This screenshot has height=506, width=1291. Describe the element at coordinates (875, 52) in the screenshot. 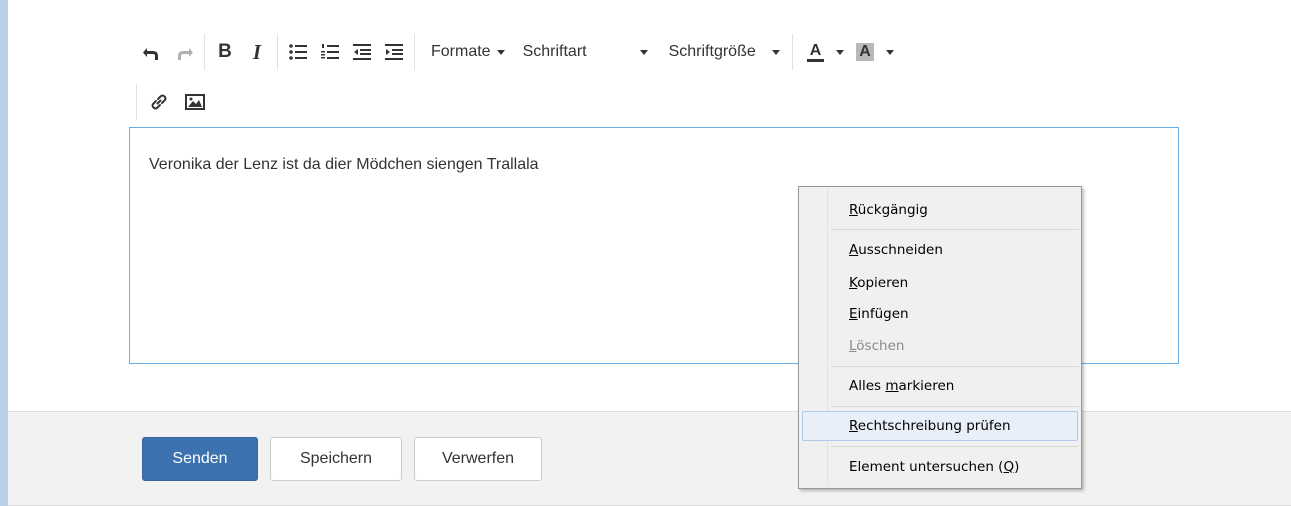

I see `background-color-button: A` at that location.